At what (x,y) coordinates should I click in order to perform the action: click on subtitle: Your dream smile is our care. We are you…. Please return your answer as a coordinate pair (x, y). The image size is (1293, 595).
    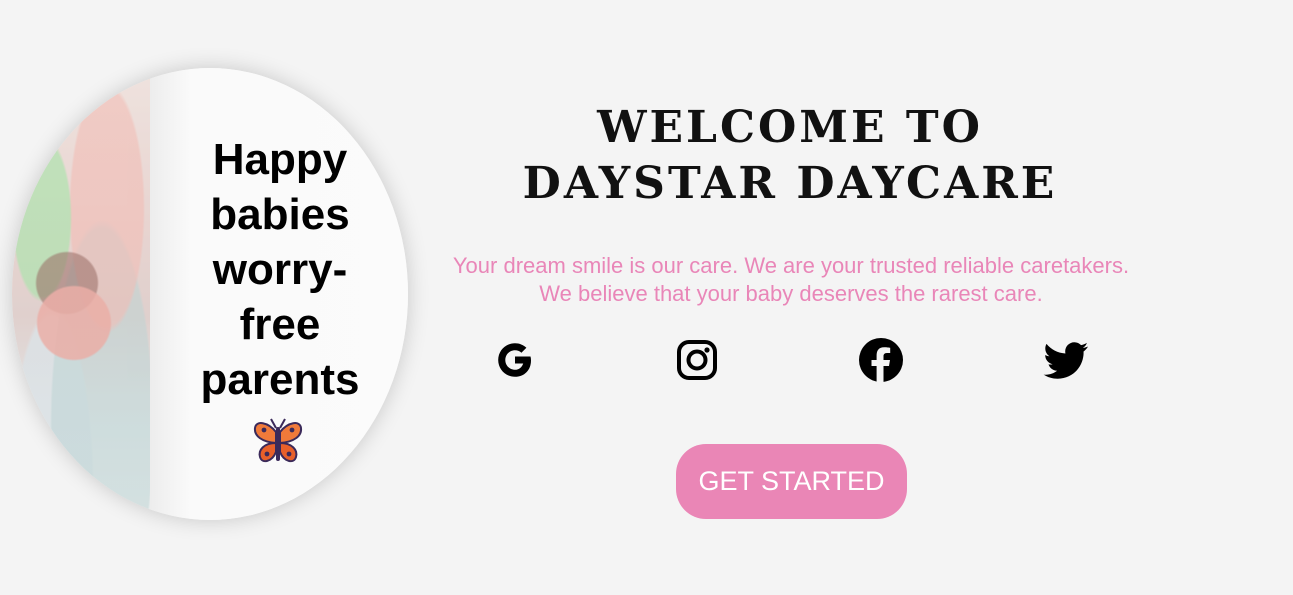
    Looking at the image, I should click on (791, 280).